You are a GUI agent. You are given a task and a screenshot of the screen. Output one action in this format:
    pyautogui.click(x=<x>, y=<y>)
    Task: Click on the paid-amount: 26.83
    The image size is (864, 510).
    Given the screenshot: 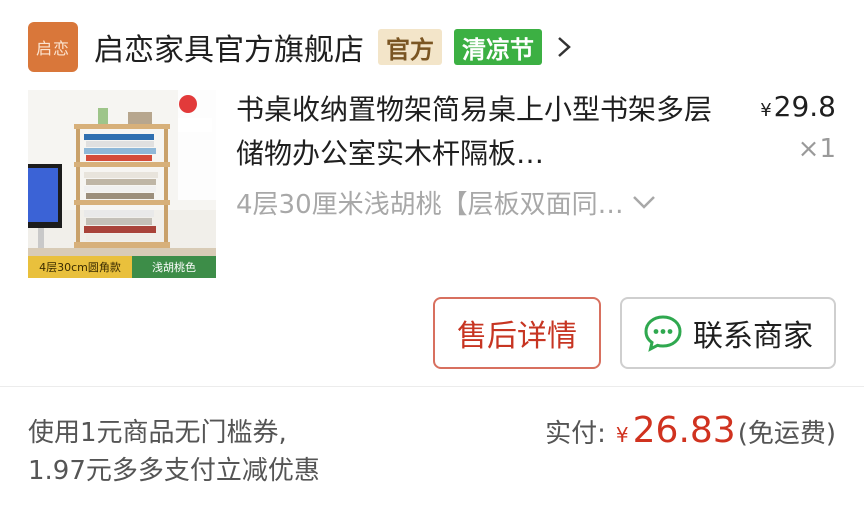 What is the action you would take?
    pyautogui.click(x=684, y=430)
    